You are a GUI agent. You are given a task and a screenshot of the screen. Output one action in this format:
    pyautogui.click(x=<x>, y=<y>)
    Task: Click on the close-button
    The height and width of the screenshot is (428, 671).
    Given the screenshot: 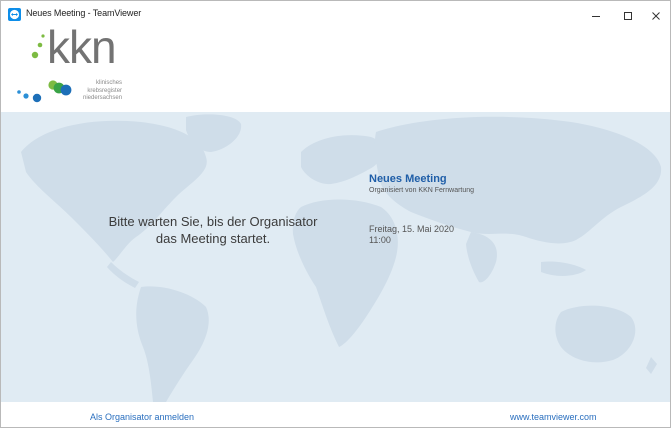 What is the action you would take?
    pyautogui.click(x=655, y=16)
    